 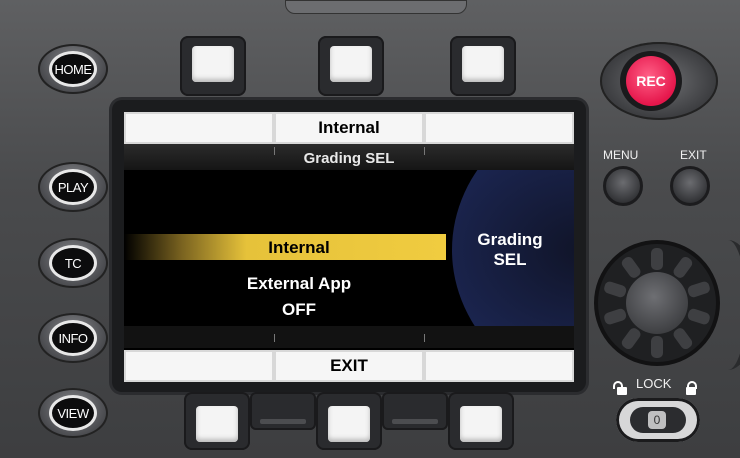 I want to click on side-panel-line1: Grading, so click(x=510, y=239).